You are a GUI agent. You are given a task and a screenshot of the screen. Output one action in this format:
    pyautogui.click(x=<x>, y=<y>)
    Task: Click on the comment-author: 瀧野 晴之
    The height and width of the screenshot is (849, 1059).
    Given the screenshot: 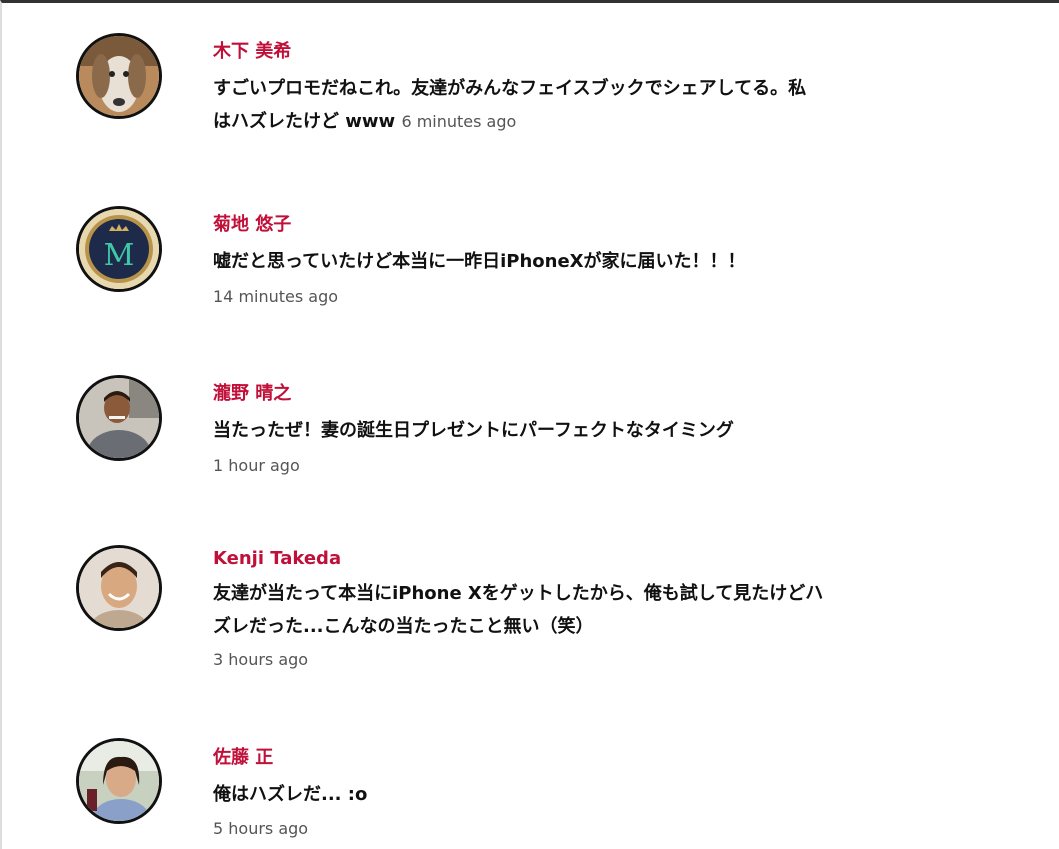 What is the action you would take?
    pyautogui.click(x=252, y=392)
    